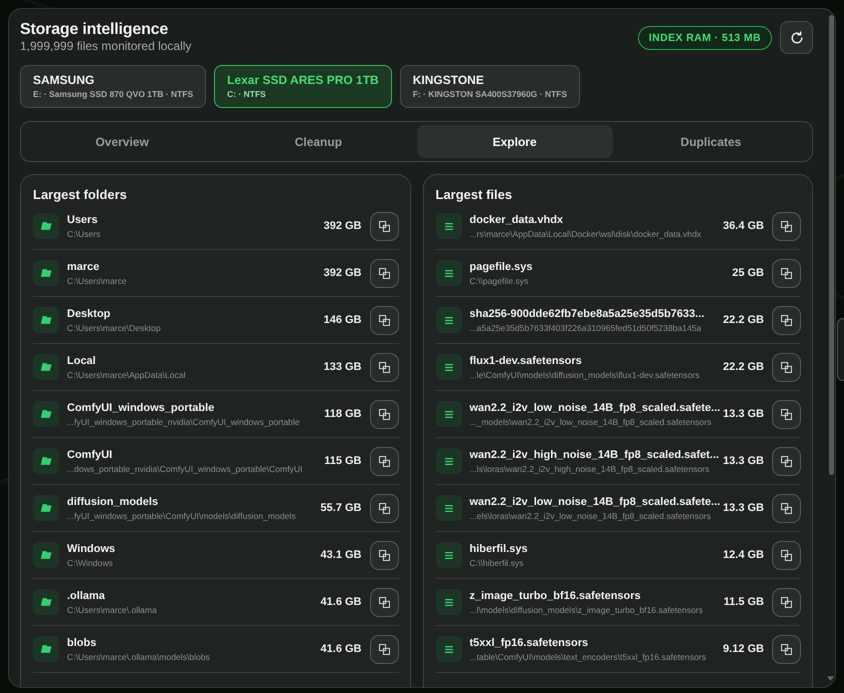 The image size is (844, 693). Describe the element at coordinates (113, 86) in the screenshot. I see `drive-card: SAMSUNG E: · Samsung SSD 870 QVO 1TB · NTFS` at that location.